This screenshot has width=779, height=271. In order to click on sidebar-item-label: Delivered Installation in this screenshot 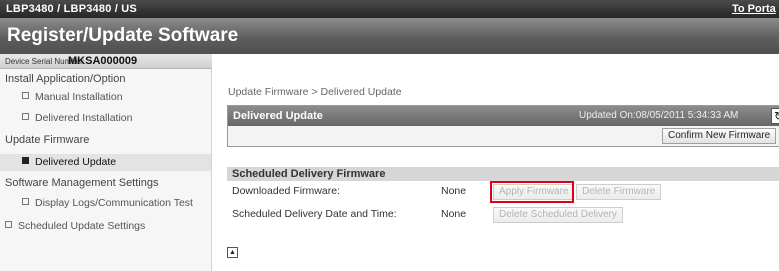, I will do `click(84, 118)`.